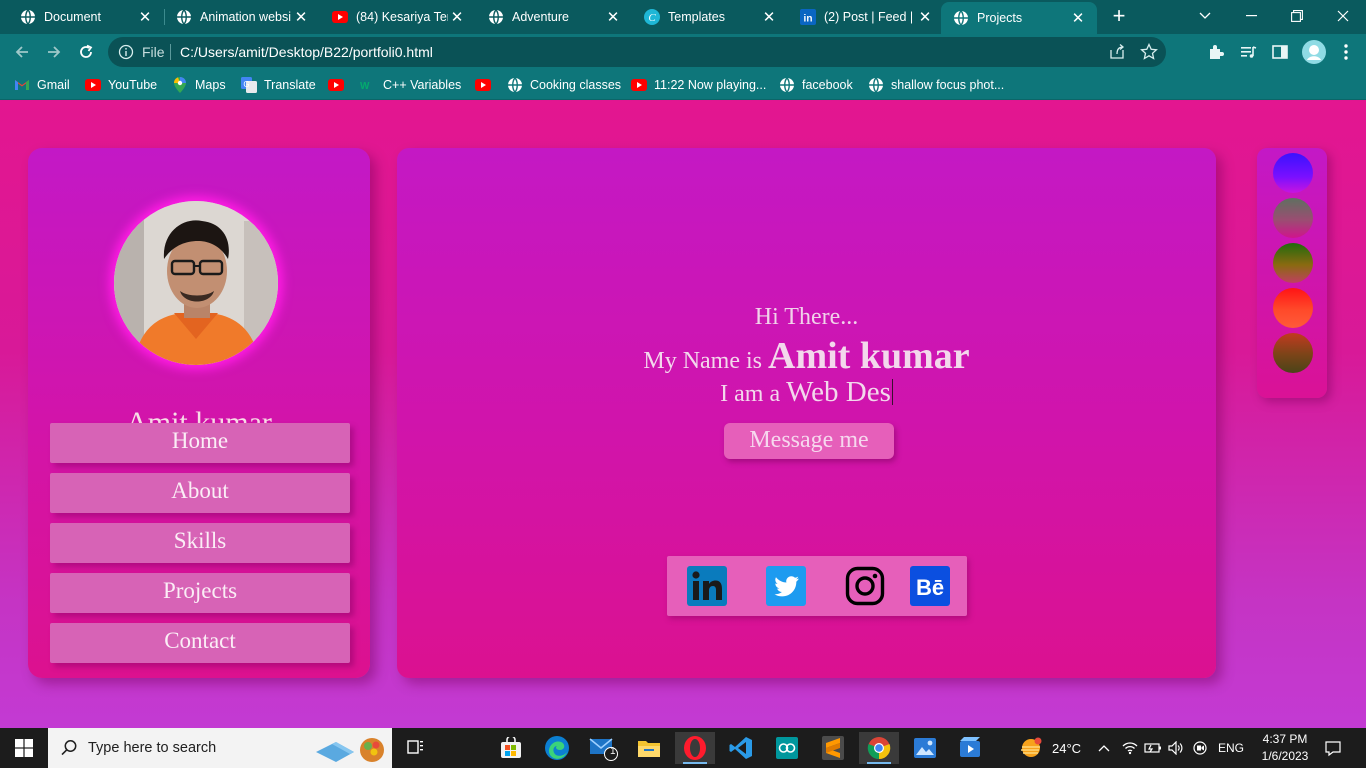 This screenshot has height=768, width=1366. What do you see at coordinates (199, 85) in the screenshot?
I see `bookmark-maps: Maps` at bounding box center [199, 85].